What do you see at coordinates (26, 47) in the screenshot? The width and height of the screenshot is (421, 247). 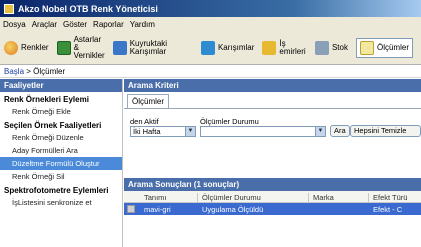 I see `renkler-button: Renkler` at bounding box center [26, 47].